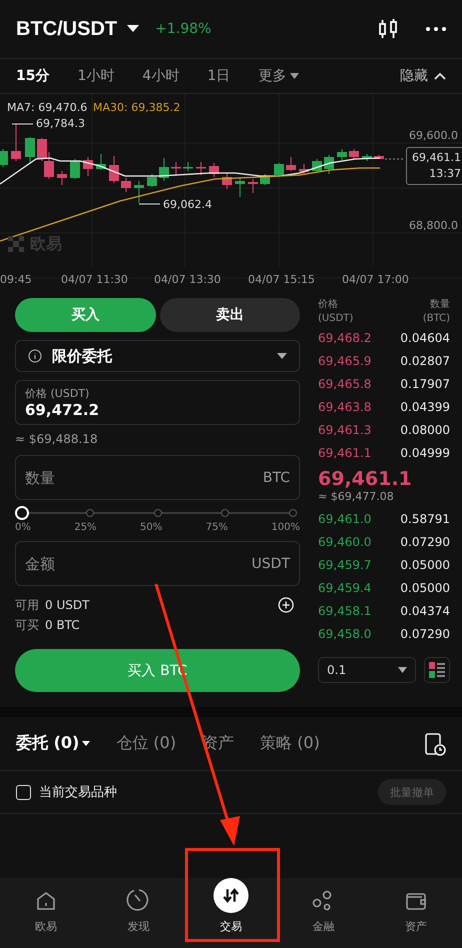 The width and height of the screenshot is (462, 948). Describe the element at coordinates (440, 305) in the screenshot. I see `column-header: 数量` at that location.